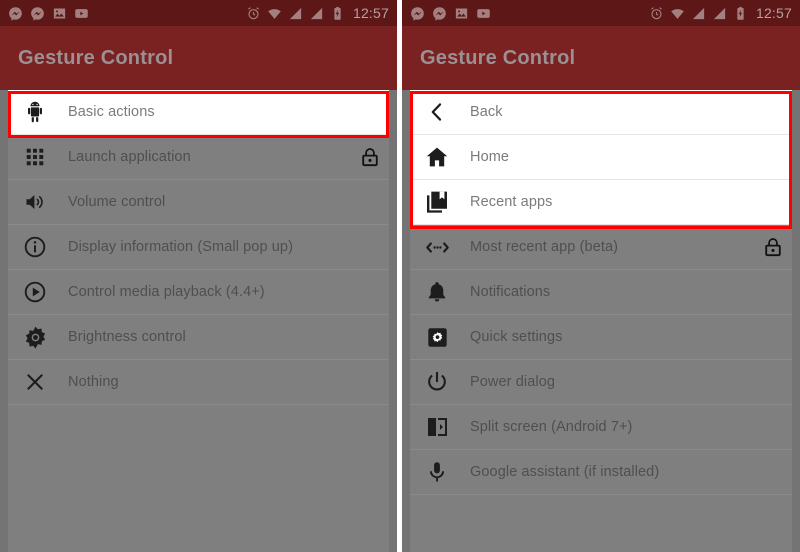 The height and width of the screenshot is (552, 800). I want to click on list-item-control-media-playback: Control media playback (4.4+), so click(198, 292).